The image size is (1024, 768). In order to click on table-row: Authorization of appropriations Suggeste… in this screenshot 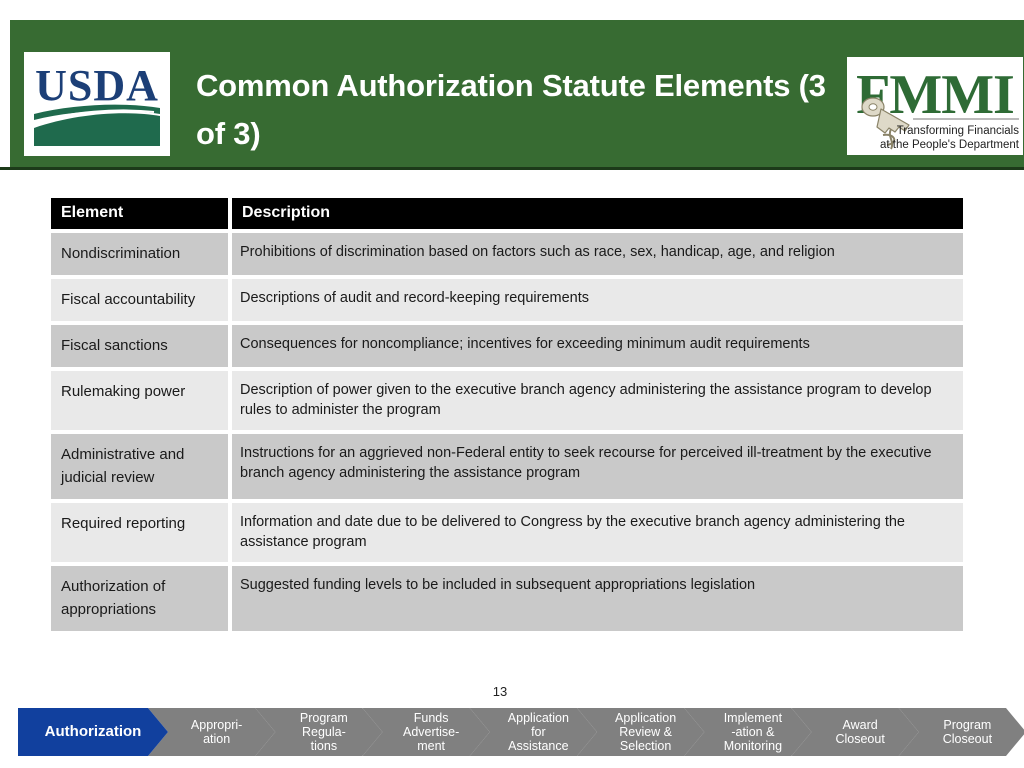, I will do `click(507, 598)`.